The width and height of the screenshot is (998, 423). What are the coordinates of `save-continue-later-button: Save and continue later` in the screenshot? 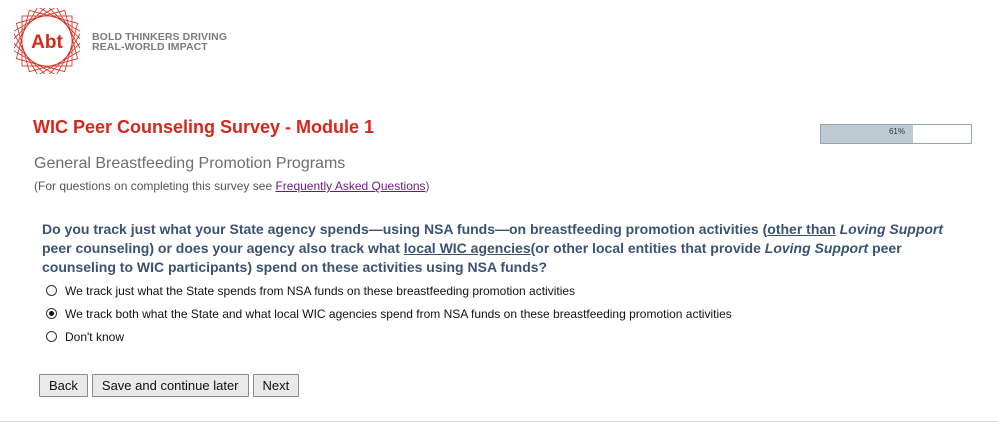 It's located at (170, 385).